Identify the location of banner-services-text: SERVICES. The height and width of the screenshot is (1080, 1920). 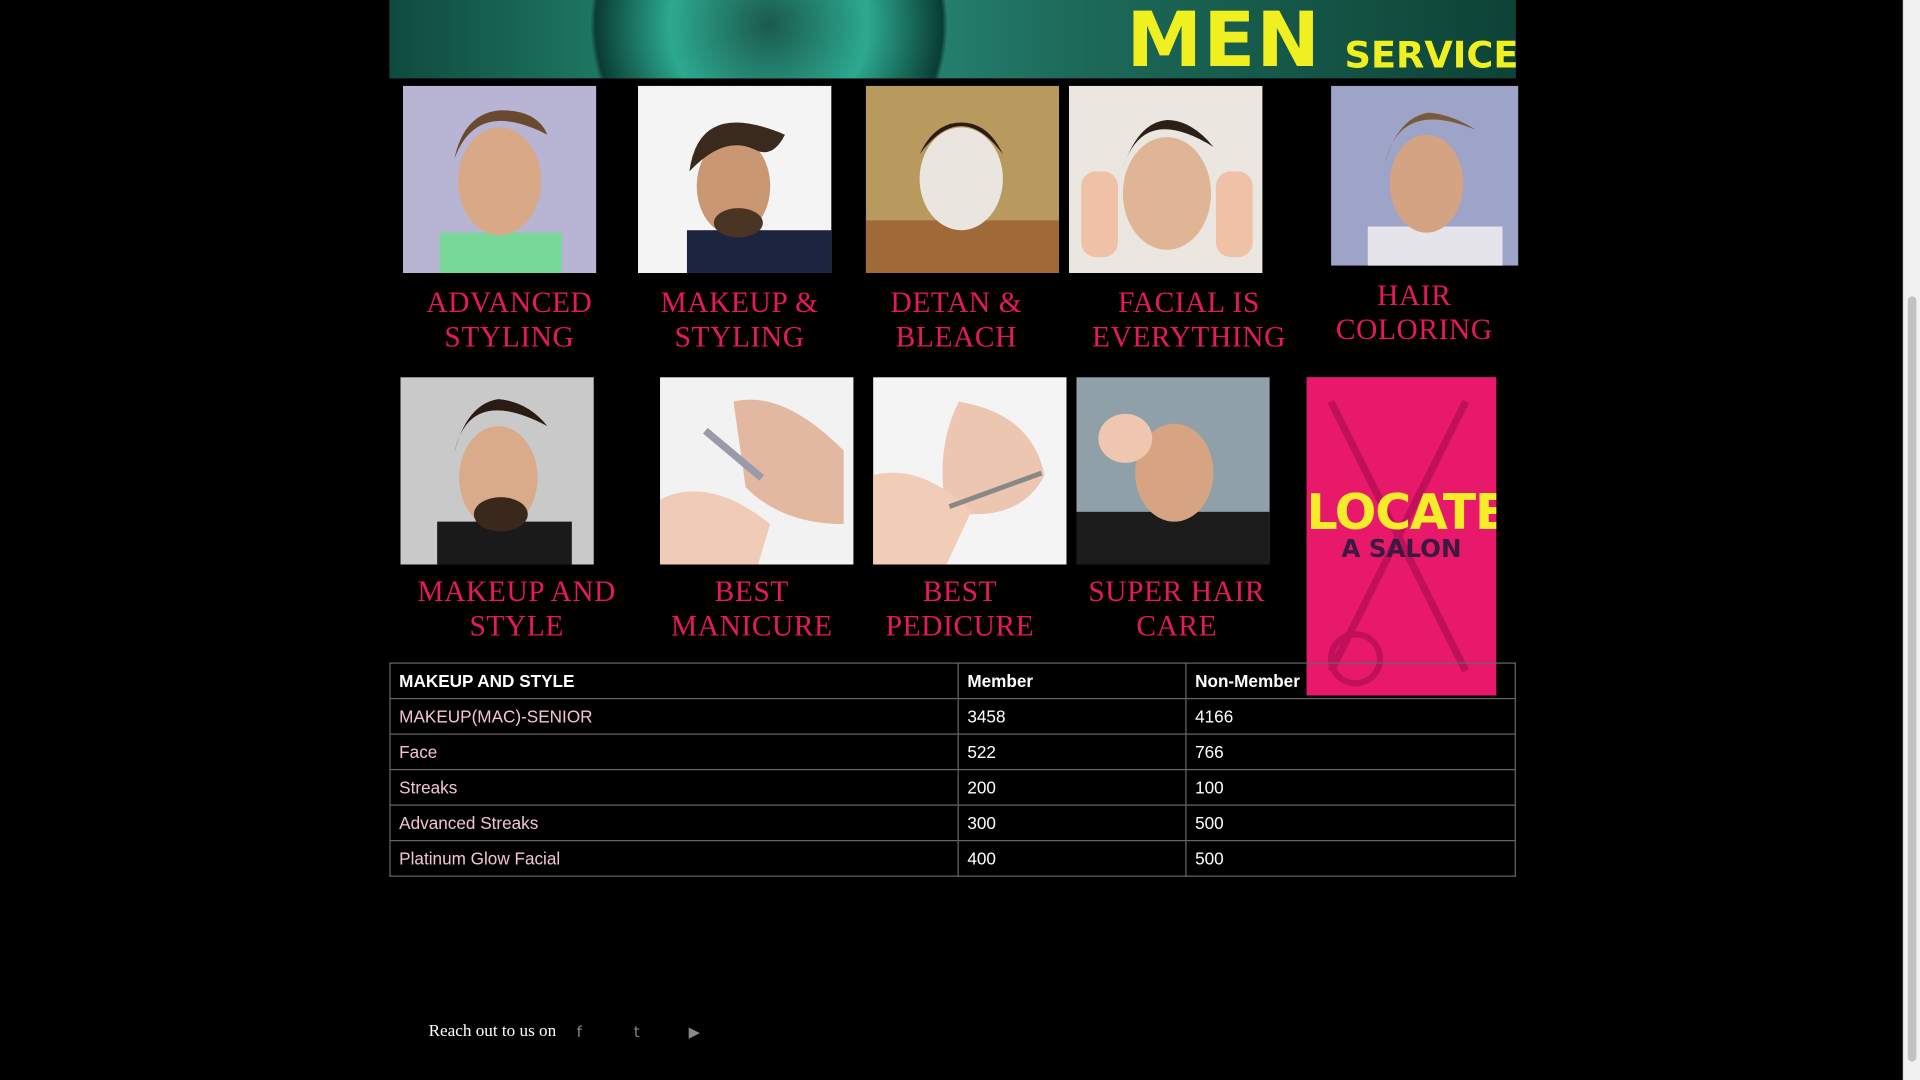
(1430, 56).